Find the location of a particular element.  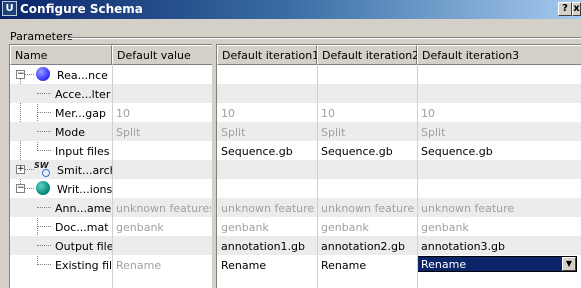

teal-circle-icon is located at coordinates (43, 188).